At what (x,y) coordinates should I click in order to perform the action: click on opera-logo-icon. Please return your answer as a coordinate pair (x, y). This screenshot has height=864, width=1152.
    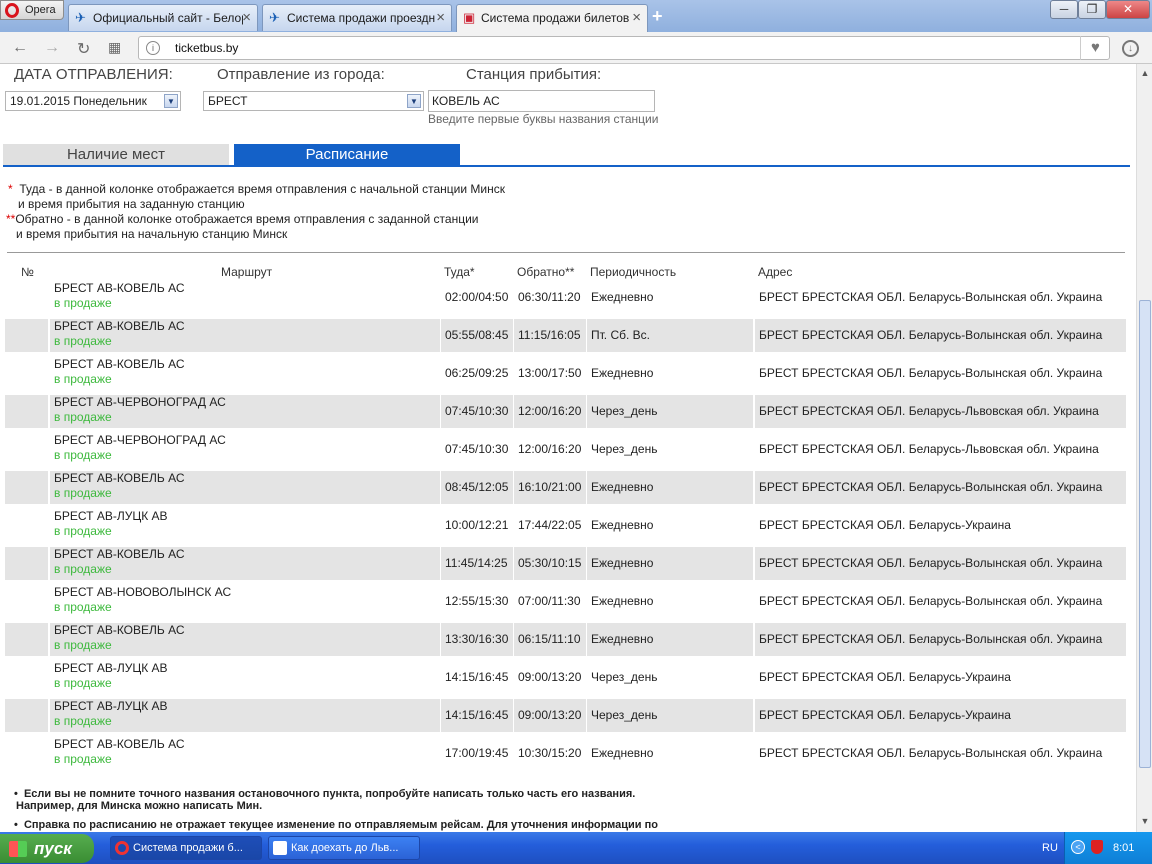
    Looking at the image, I should click on (12, 10).